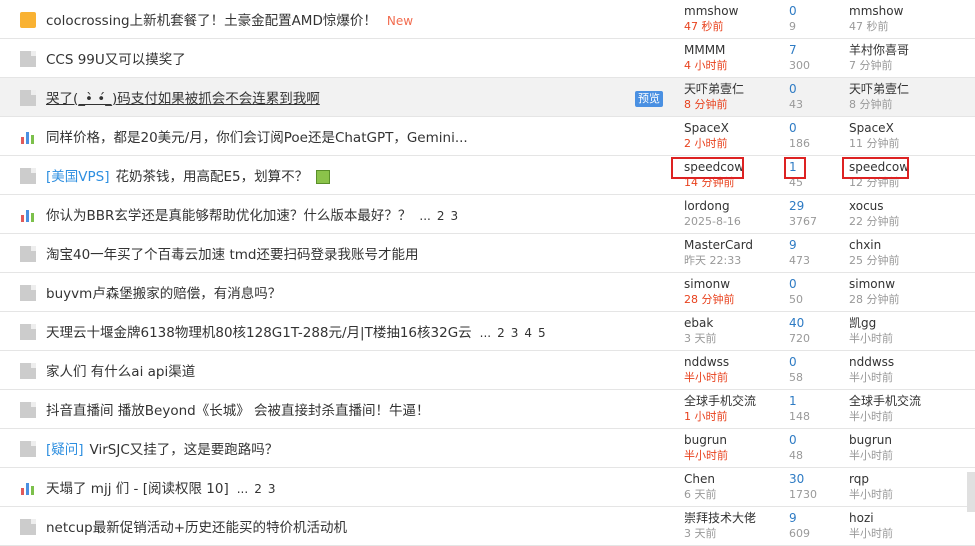 The image size is (975, 546). Describe the element at coordinates (542, 333) in the screenshot. I see `page-link: 5` at that location.